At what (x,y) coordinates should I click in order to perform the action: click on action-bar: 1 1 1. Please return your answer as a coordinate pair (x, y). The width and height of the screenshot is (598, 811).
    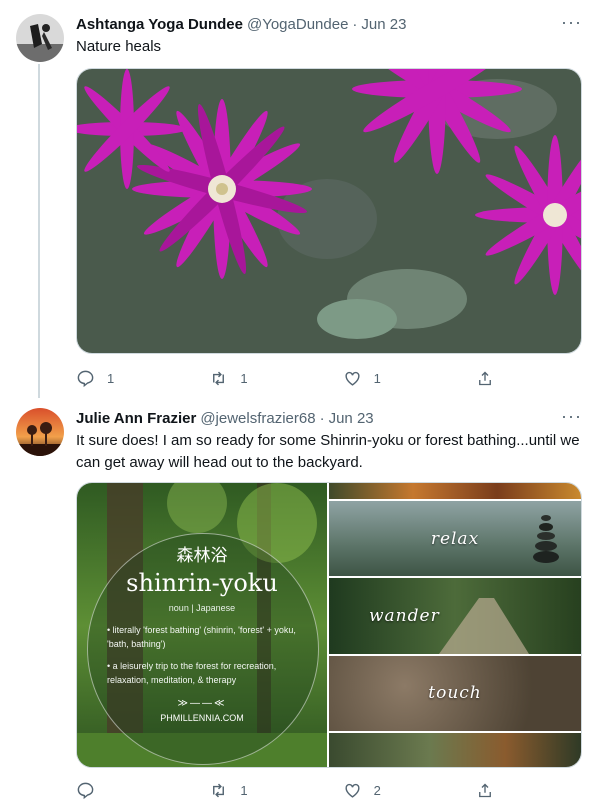
    Looking at the image, I should click on (291, 378).